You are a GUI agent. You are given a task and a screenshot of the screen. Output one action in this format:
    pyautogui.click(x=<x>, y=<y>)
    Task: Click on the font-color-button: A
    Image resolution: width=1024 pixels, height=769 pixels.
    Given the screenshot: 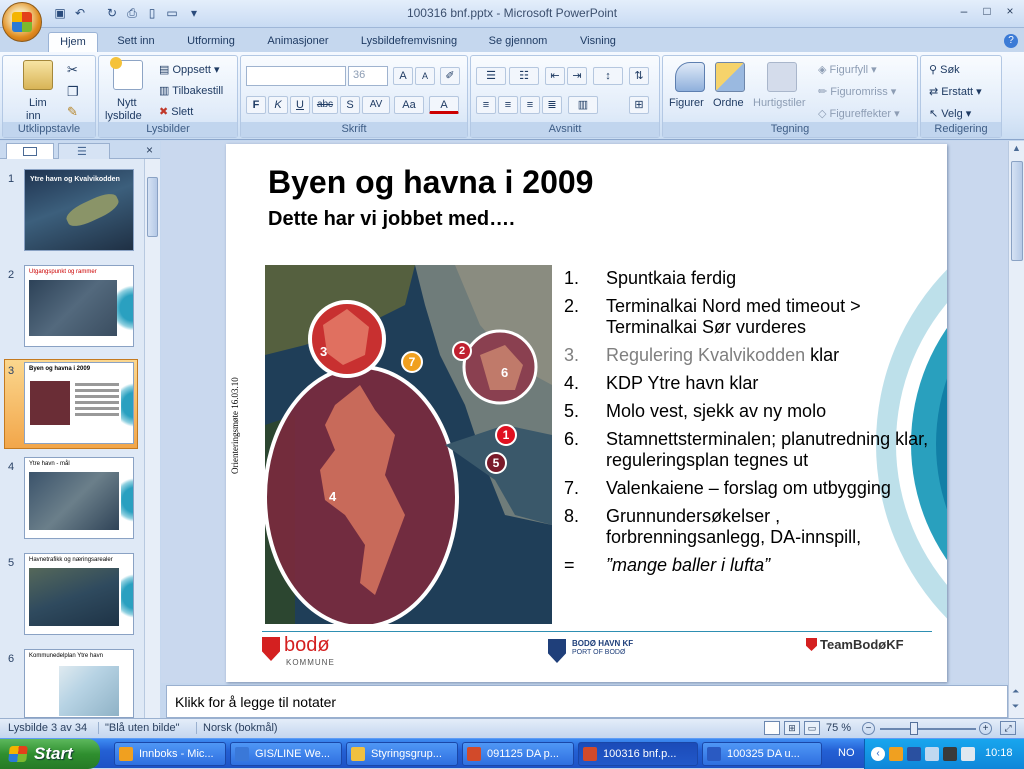 What is the action you would take?
    pyautogui.click(x=444, y=105)
    